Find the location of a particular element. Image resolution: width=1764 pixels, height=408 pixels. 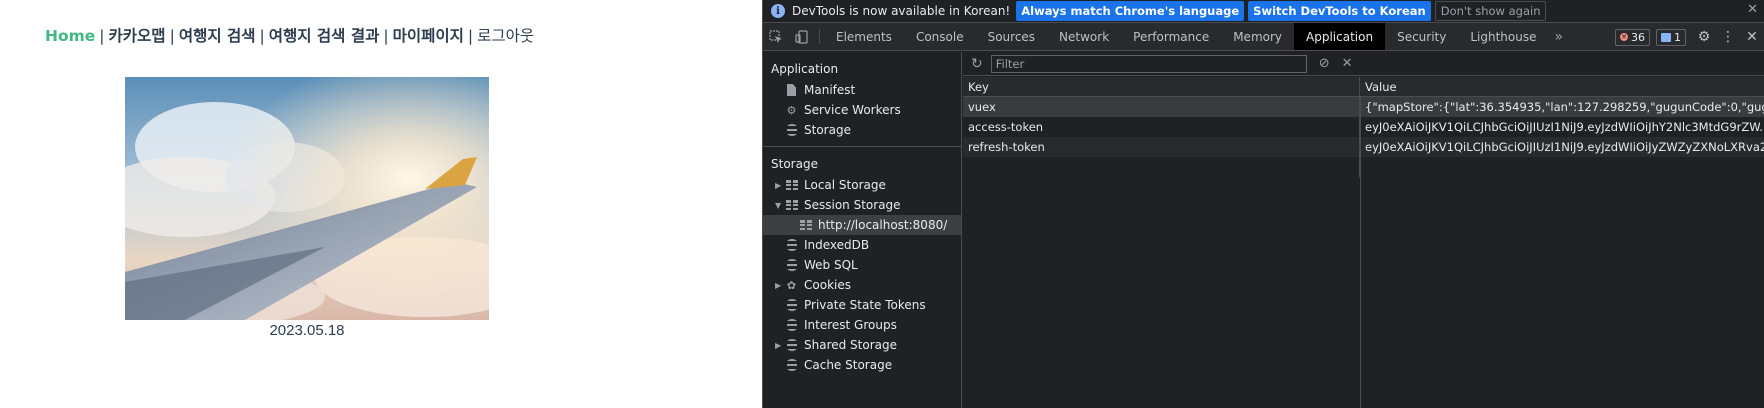

table-row-empty is located at coordinates (1363, 167).